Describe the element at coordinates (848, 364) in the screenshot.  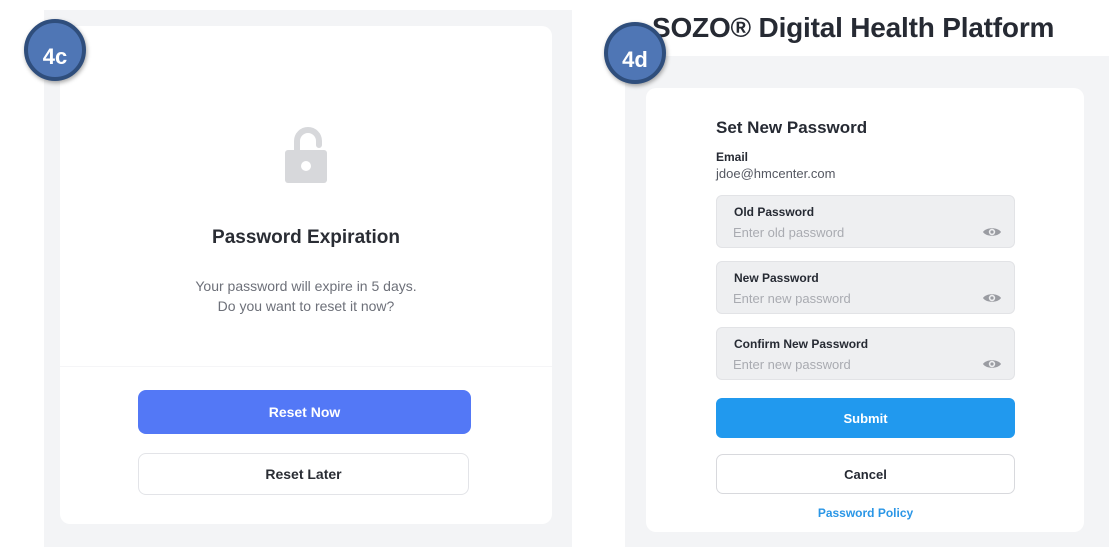
I see `confirm-password-input` at that location.